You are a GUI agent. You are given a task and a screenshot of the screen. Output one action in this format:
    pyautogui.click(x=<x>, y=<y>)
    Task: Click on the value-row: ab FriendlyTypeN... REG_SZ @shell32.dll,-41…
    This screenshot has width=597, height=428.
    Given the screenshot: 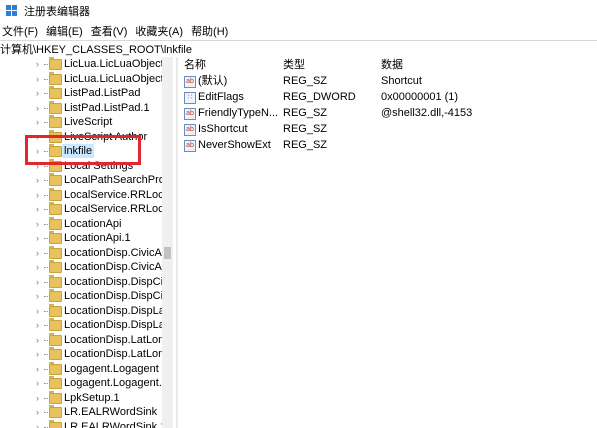 What is the action you would take?
    pyautogui.click(x=387, y=113)
    